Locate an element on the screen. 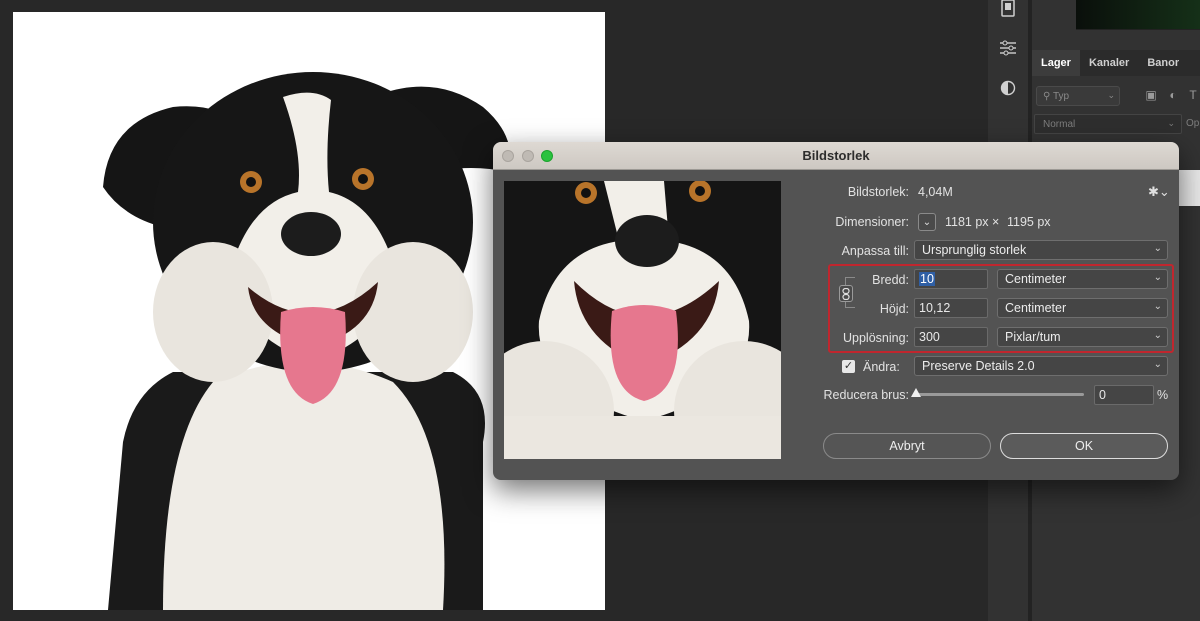 This screenshot has height=621, width=1200. height-unit-select: Centimeter ⌄ is located at coordinates (1082, 308).